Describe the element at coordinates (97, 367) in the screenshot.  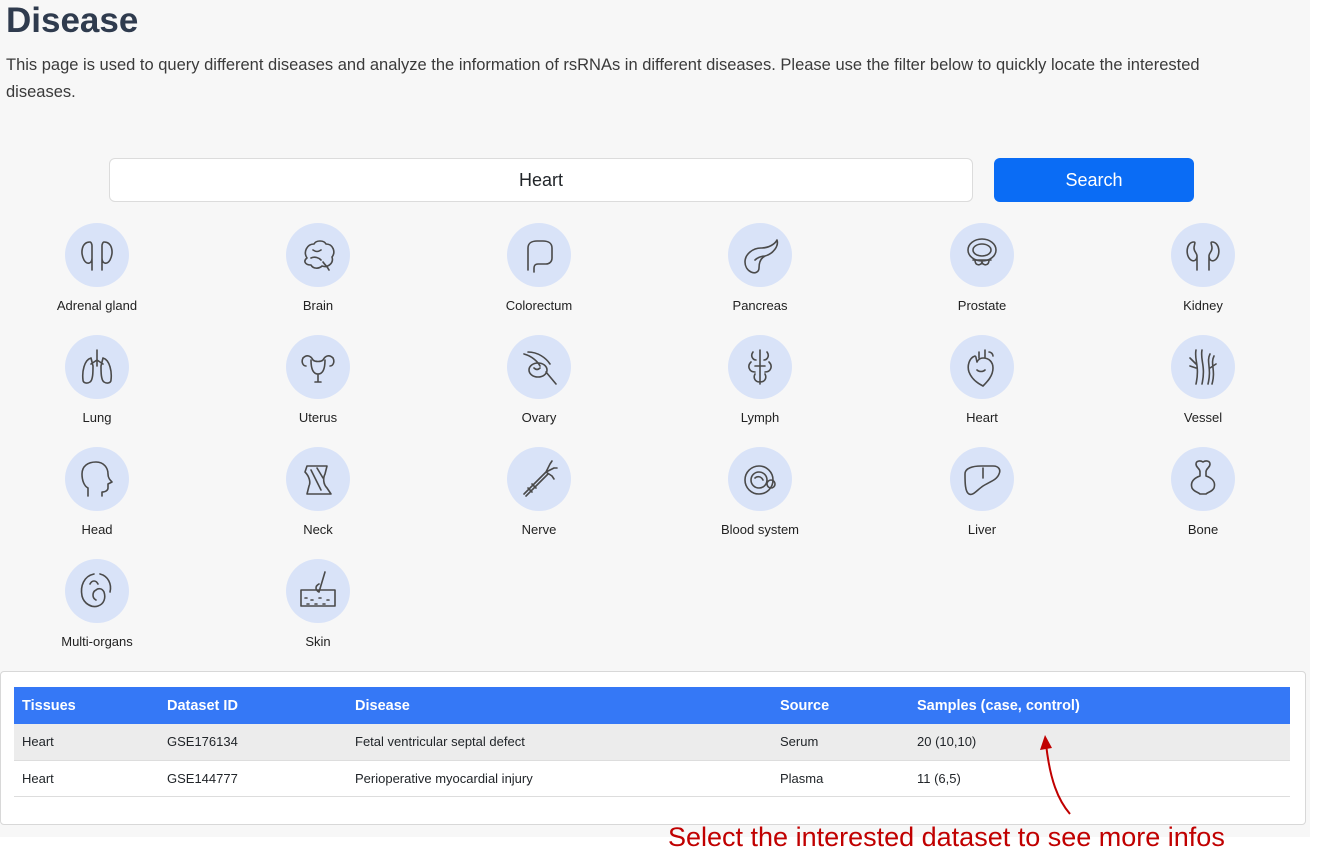
I see `lung-icon` at that location.